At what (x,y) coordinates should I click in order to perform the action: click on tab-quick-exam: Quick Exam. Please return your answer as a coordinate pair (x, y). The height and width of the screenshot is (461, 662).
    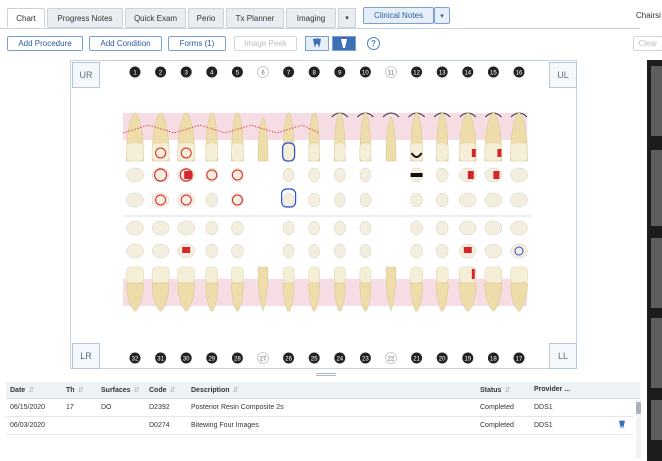
    Looking at the image, I should click on (155, 18).